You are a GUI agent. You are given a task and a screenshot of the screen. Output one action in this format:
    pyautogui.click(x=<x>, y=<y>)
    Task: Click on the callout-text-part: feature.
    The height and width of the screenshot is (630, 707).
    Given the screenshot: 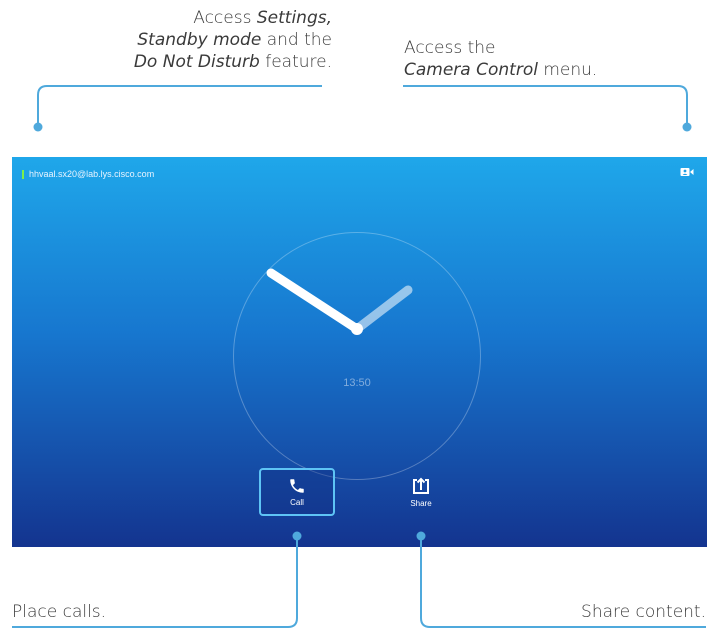 What is the action you would take?
    pyautogui.click(x=295, y=62)
    